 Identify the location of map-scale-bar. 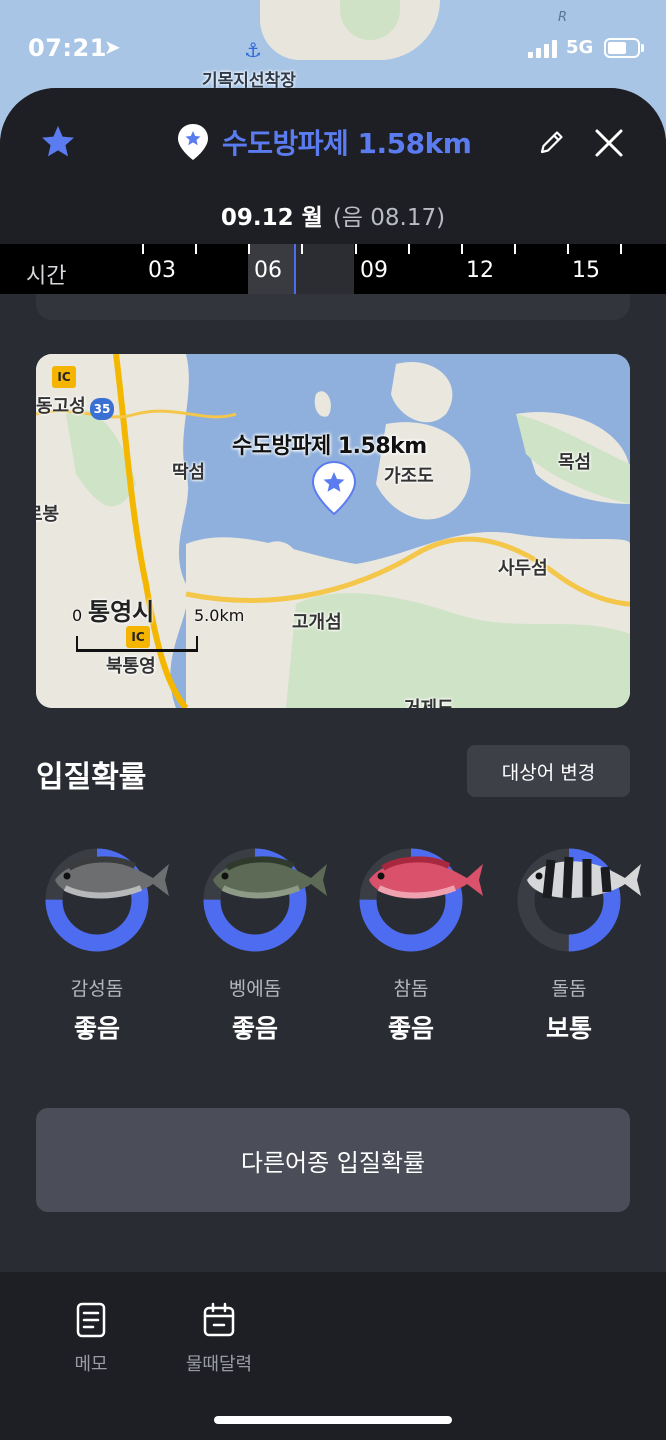
(137, 644).